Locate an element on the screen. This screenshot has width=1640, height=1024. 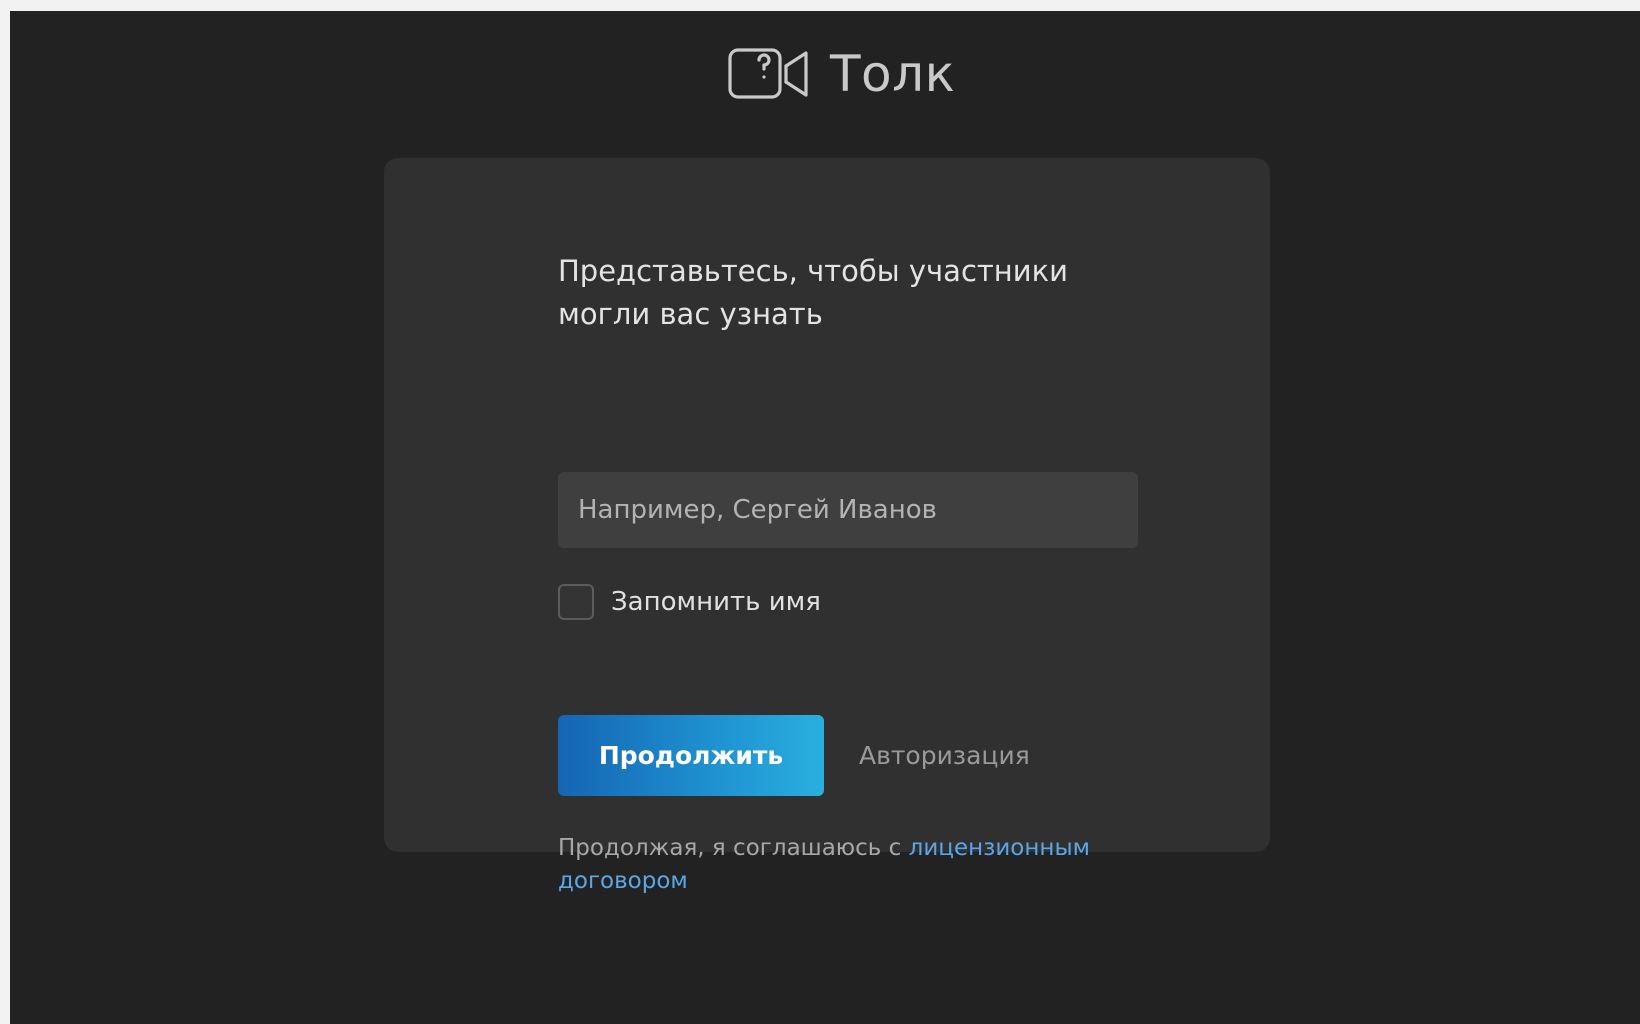
license-notice-prefix: Продолжая, я соглашаюсь с is located at coordinates (733, 848).